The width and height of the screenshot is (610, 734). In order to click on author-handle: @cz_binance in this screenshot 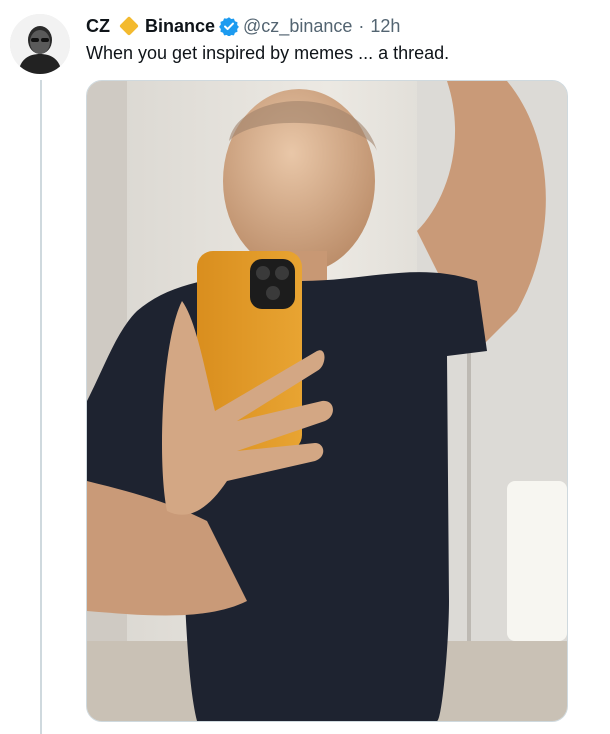, I will do `click(297, 26)`.